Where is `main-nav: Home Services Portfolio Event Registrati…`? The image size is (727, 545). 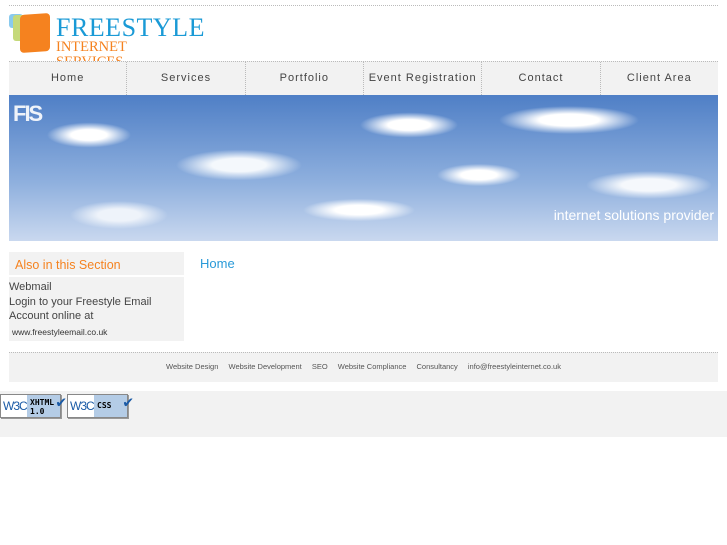 main-nav: Home Services Portfolio Event Registrati… is located at coordinates (363, 78).